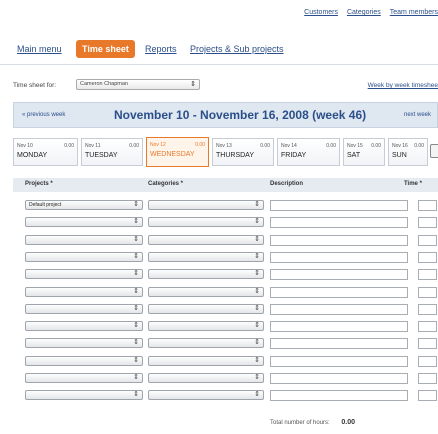  I want to click on total-hours: Total number of hours: 0.00, so click(312, 422).